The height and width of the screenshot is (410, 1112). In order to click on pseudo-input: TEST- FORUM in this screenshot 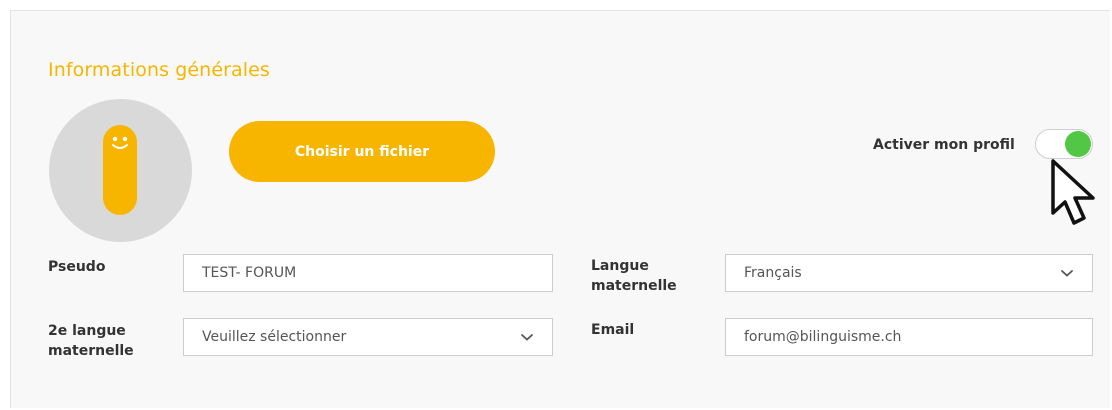, I will do `click(368, 273)`.